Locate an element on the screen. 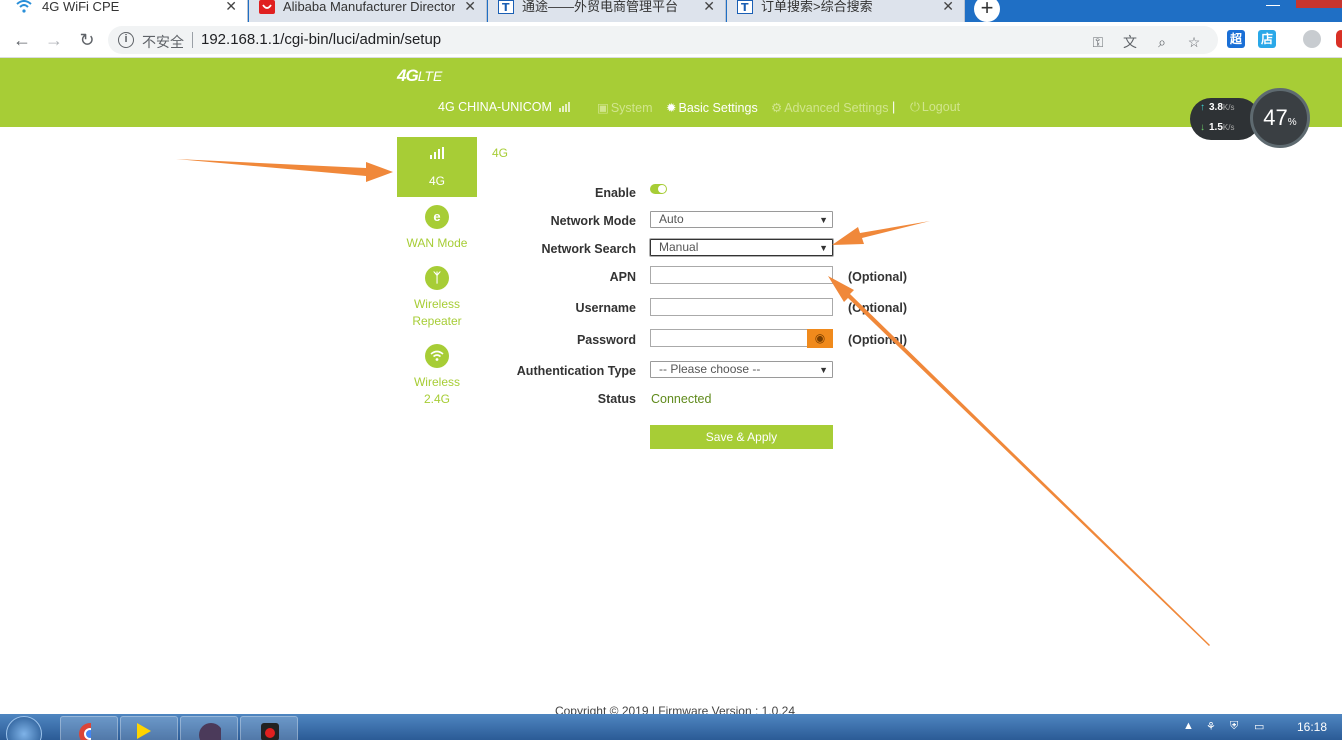 The height and width of the screenshot is (740, 1342). tab-title: 订单搜索>综合搜索 is located at coordinates (817, 7).